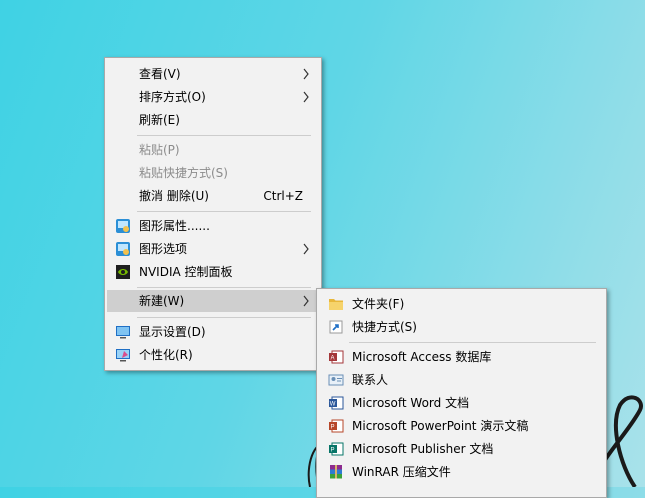 The height and width of the screenshot is (498, 645). I want to click on menu-item-paste-shortcut: 粘贴快捷方式(S), so click(213, 173).